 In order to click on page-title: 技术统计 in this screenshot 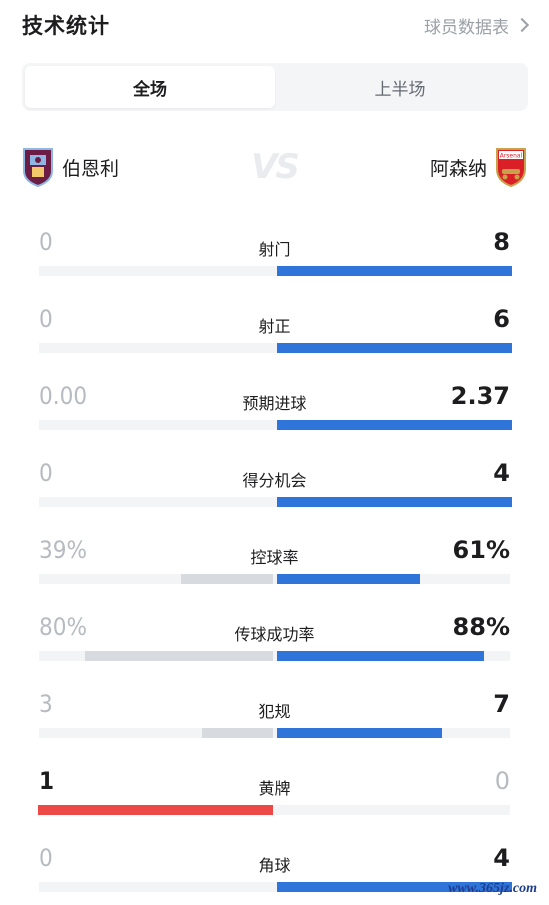, I will do `click(66, 26)`.